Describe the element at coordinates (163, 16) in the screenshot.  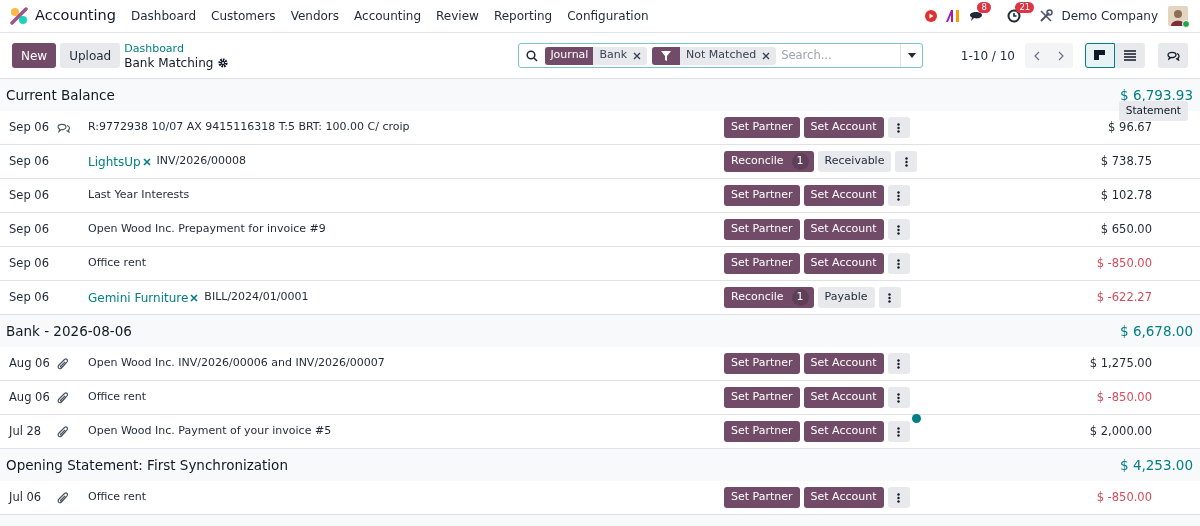
I see `menu-item: Dashboard` at that location.